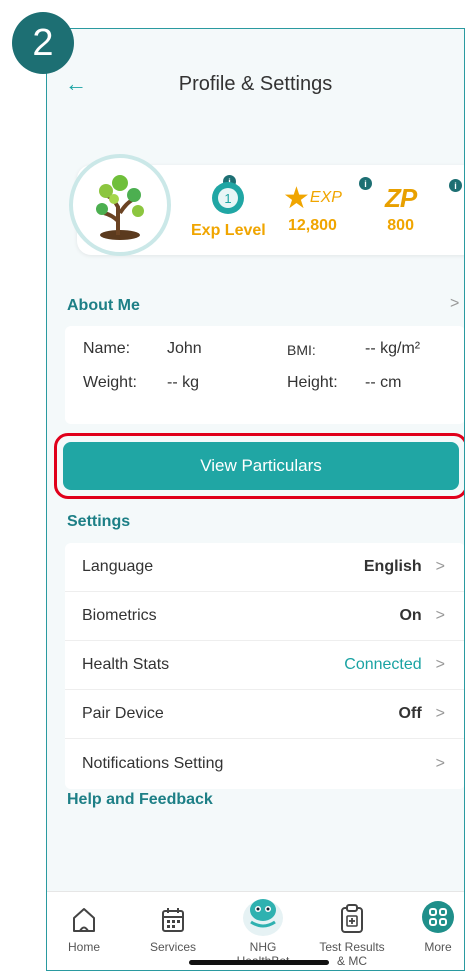  What do you see at coordinates (438, 947) in the screenshot?
I see `tab-label: More` at bounding box center [438, 947].